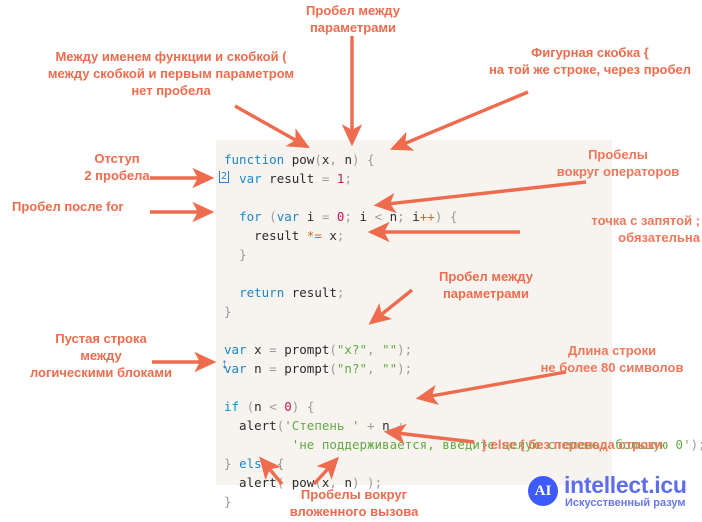  I want to click on code-line: var n = prompt("n?", "");, so click(318, 368).